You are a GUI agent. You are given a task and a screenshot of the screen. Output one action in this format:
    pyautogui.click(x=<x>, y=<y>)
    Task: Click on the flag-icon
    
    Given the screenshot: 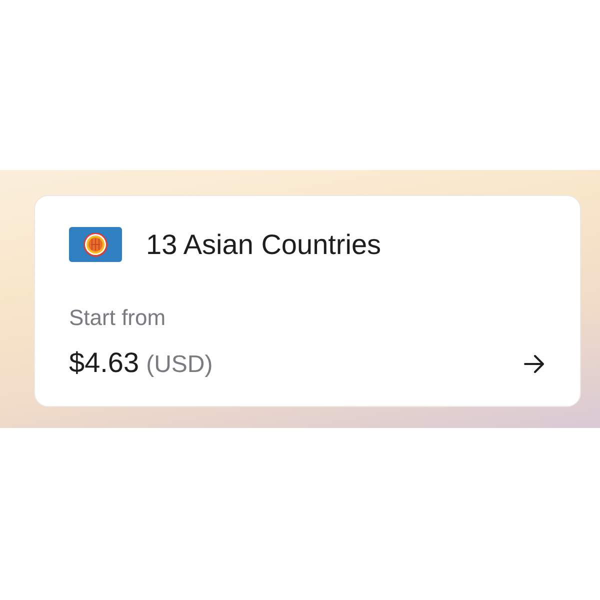 What is the action you would take?
    pyautogui.click(x=95, y=244)
    